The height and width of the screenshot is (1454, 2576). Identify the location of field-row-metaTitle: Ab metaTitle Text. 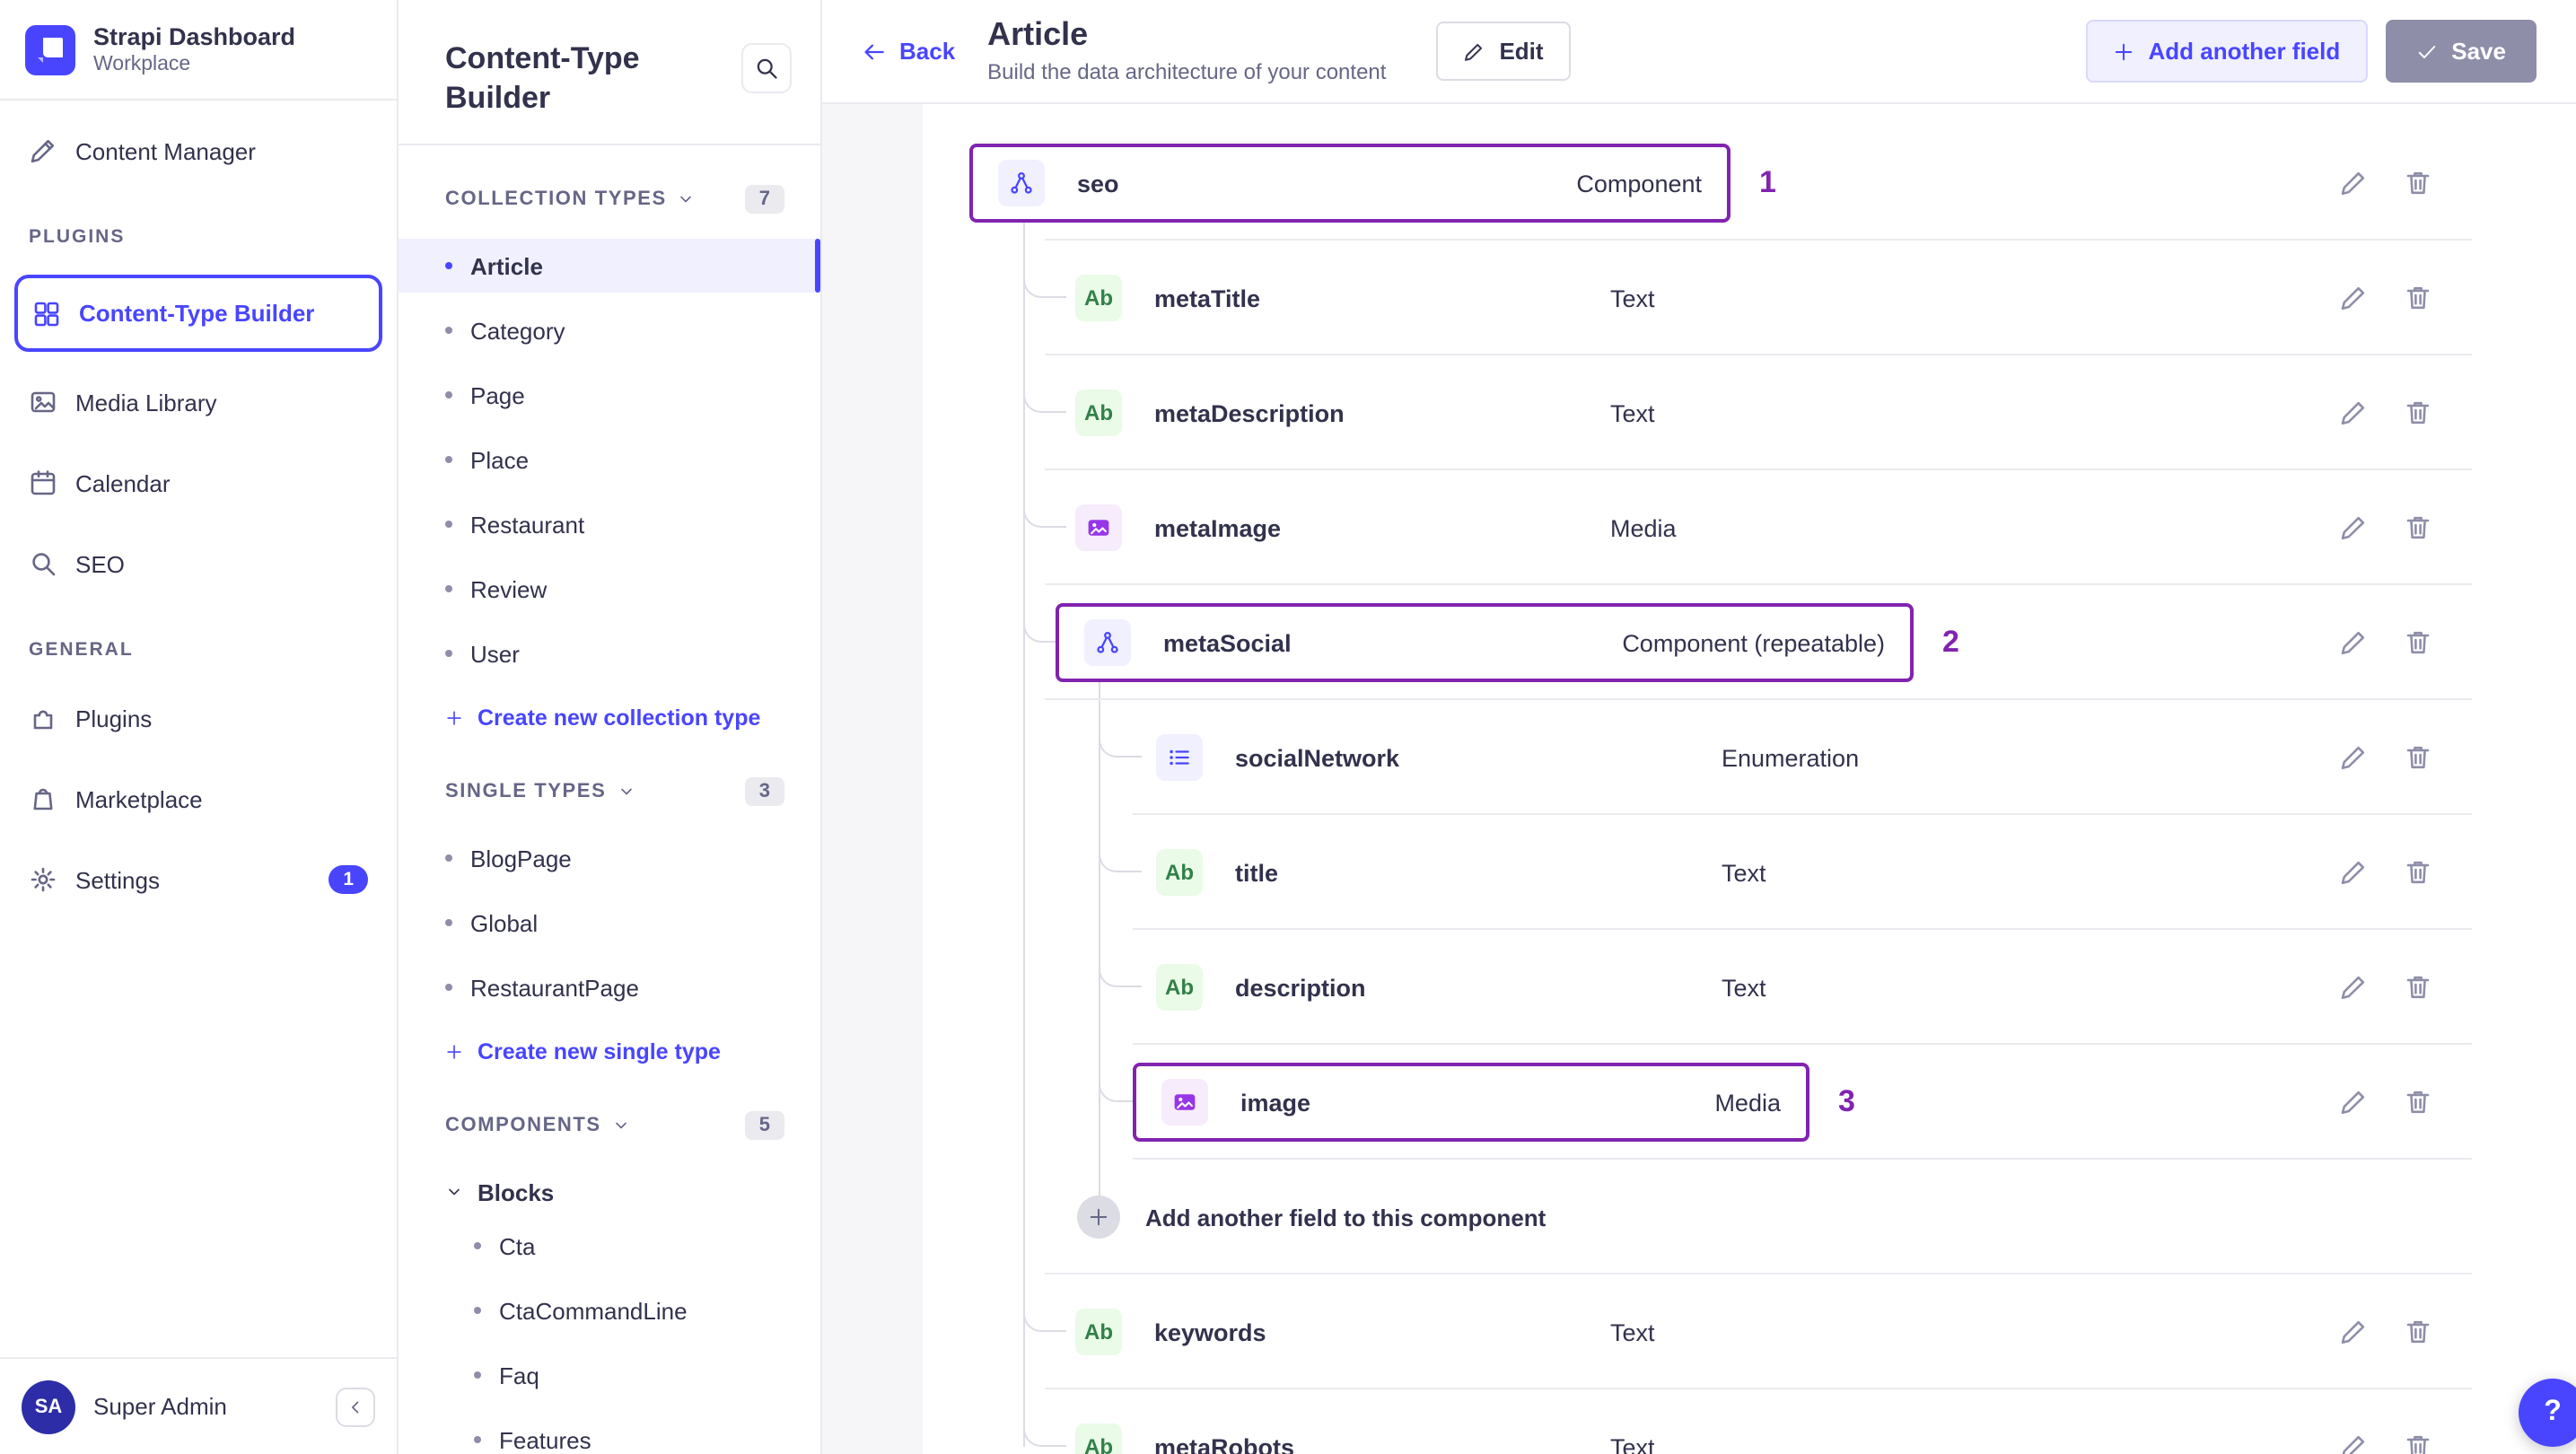
(1699, 298).